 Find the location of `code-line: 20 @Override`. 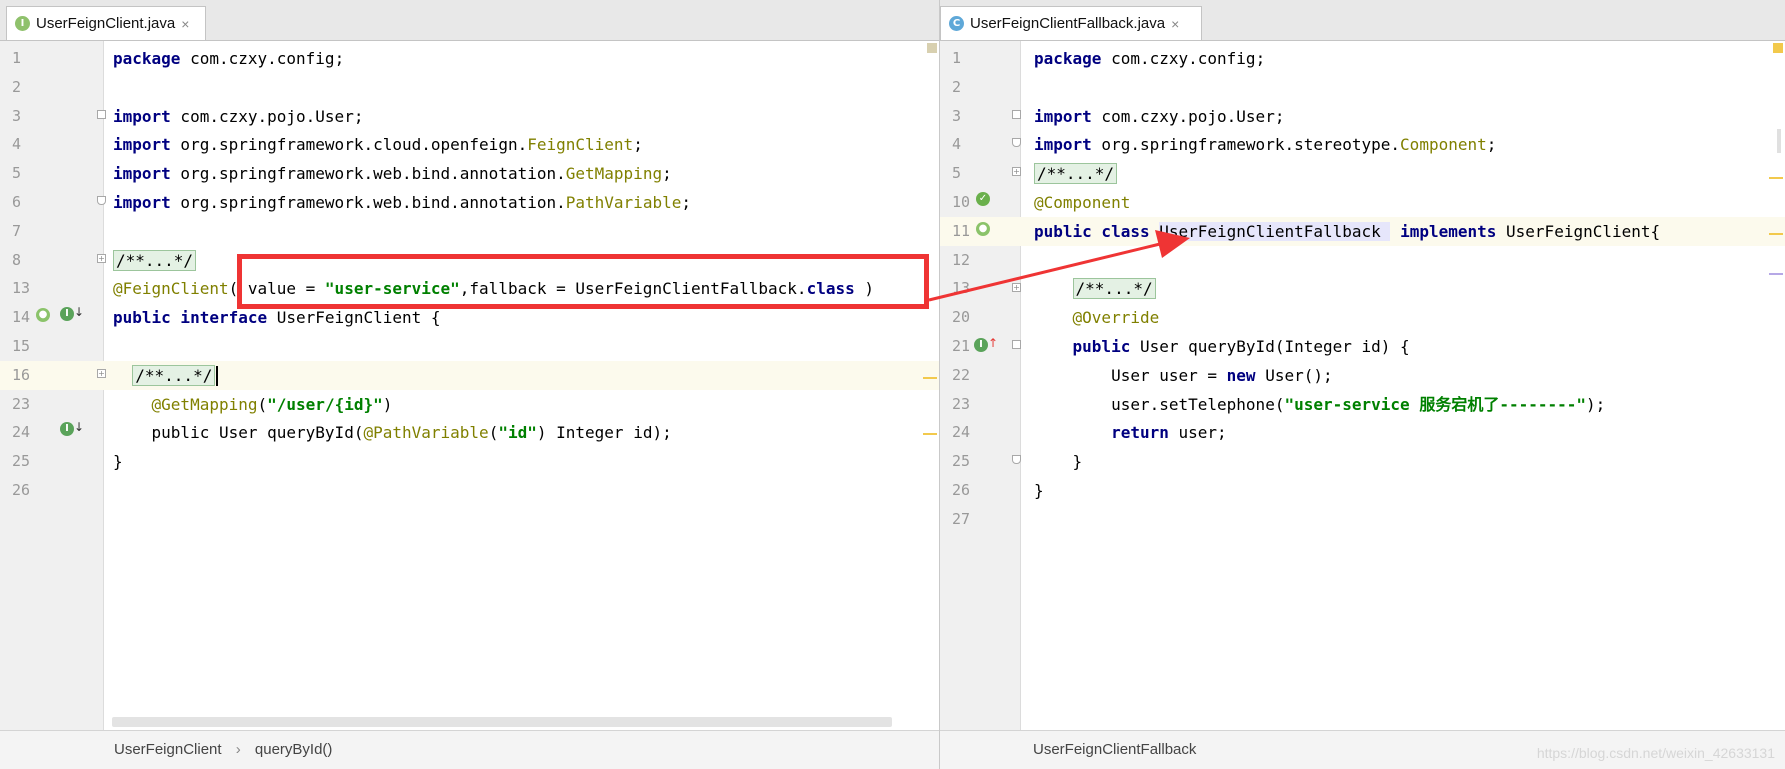

code-line: 20 @Override is located at coordinates (1362, 317).